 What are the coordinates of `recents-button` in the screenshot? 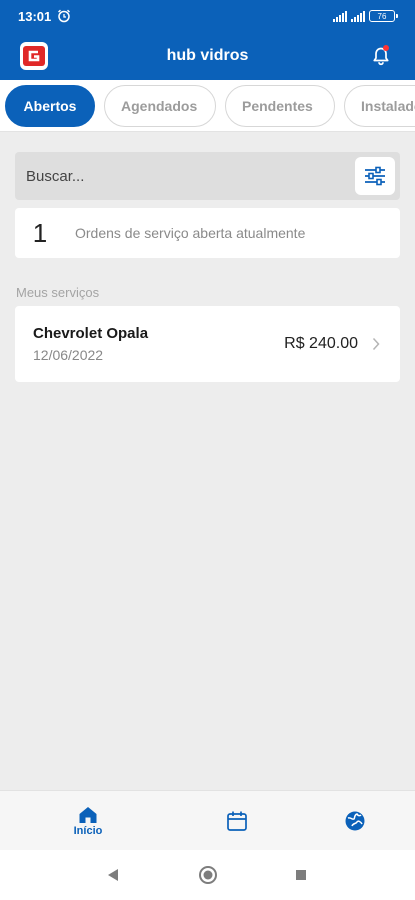 It's located at (301, 875).